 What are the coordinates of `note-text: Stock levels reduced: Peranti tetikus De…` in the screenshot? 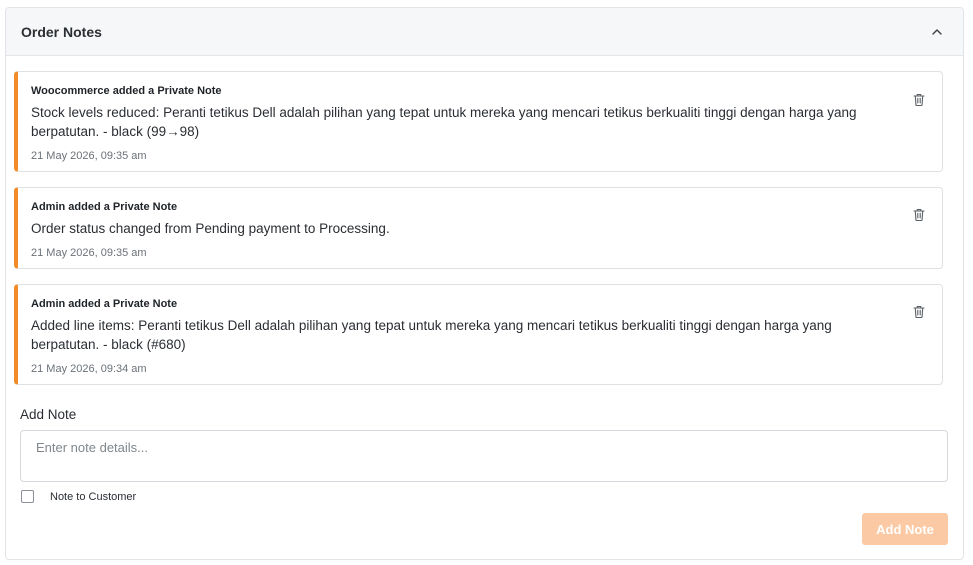 It's located at (444, 122).